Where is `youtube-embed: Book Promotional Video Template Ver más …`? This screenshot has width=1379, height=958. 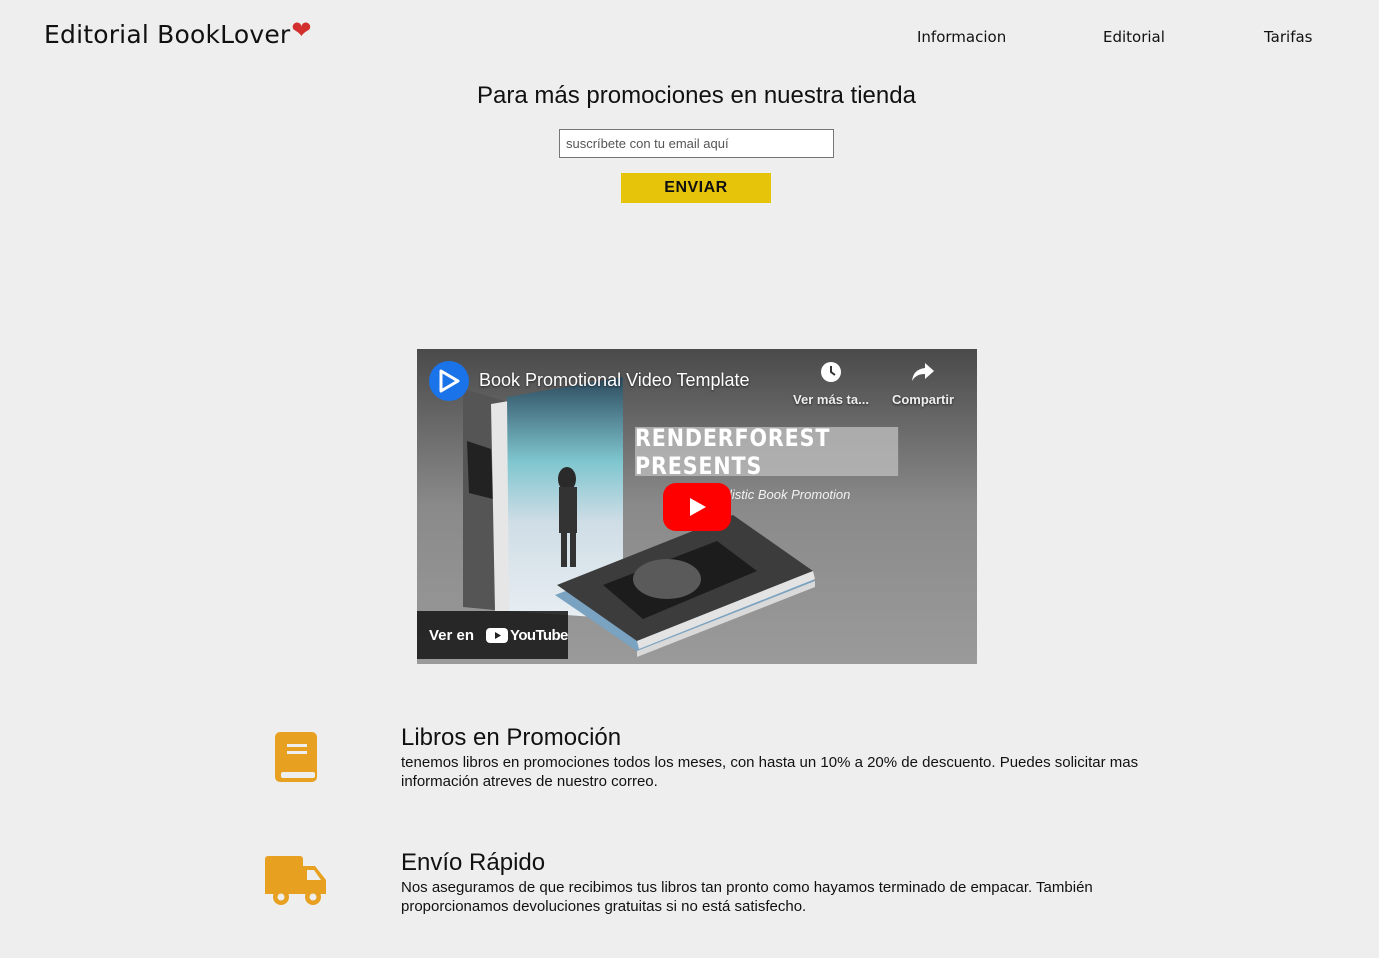 youtube-embed: Book Promotional Video Template Ver más … is located at coordinates (697, 506).